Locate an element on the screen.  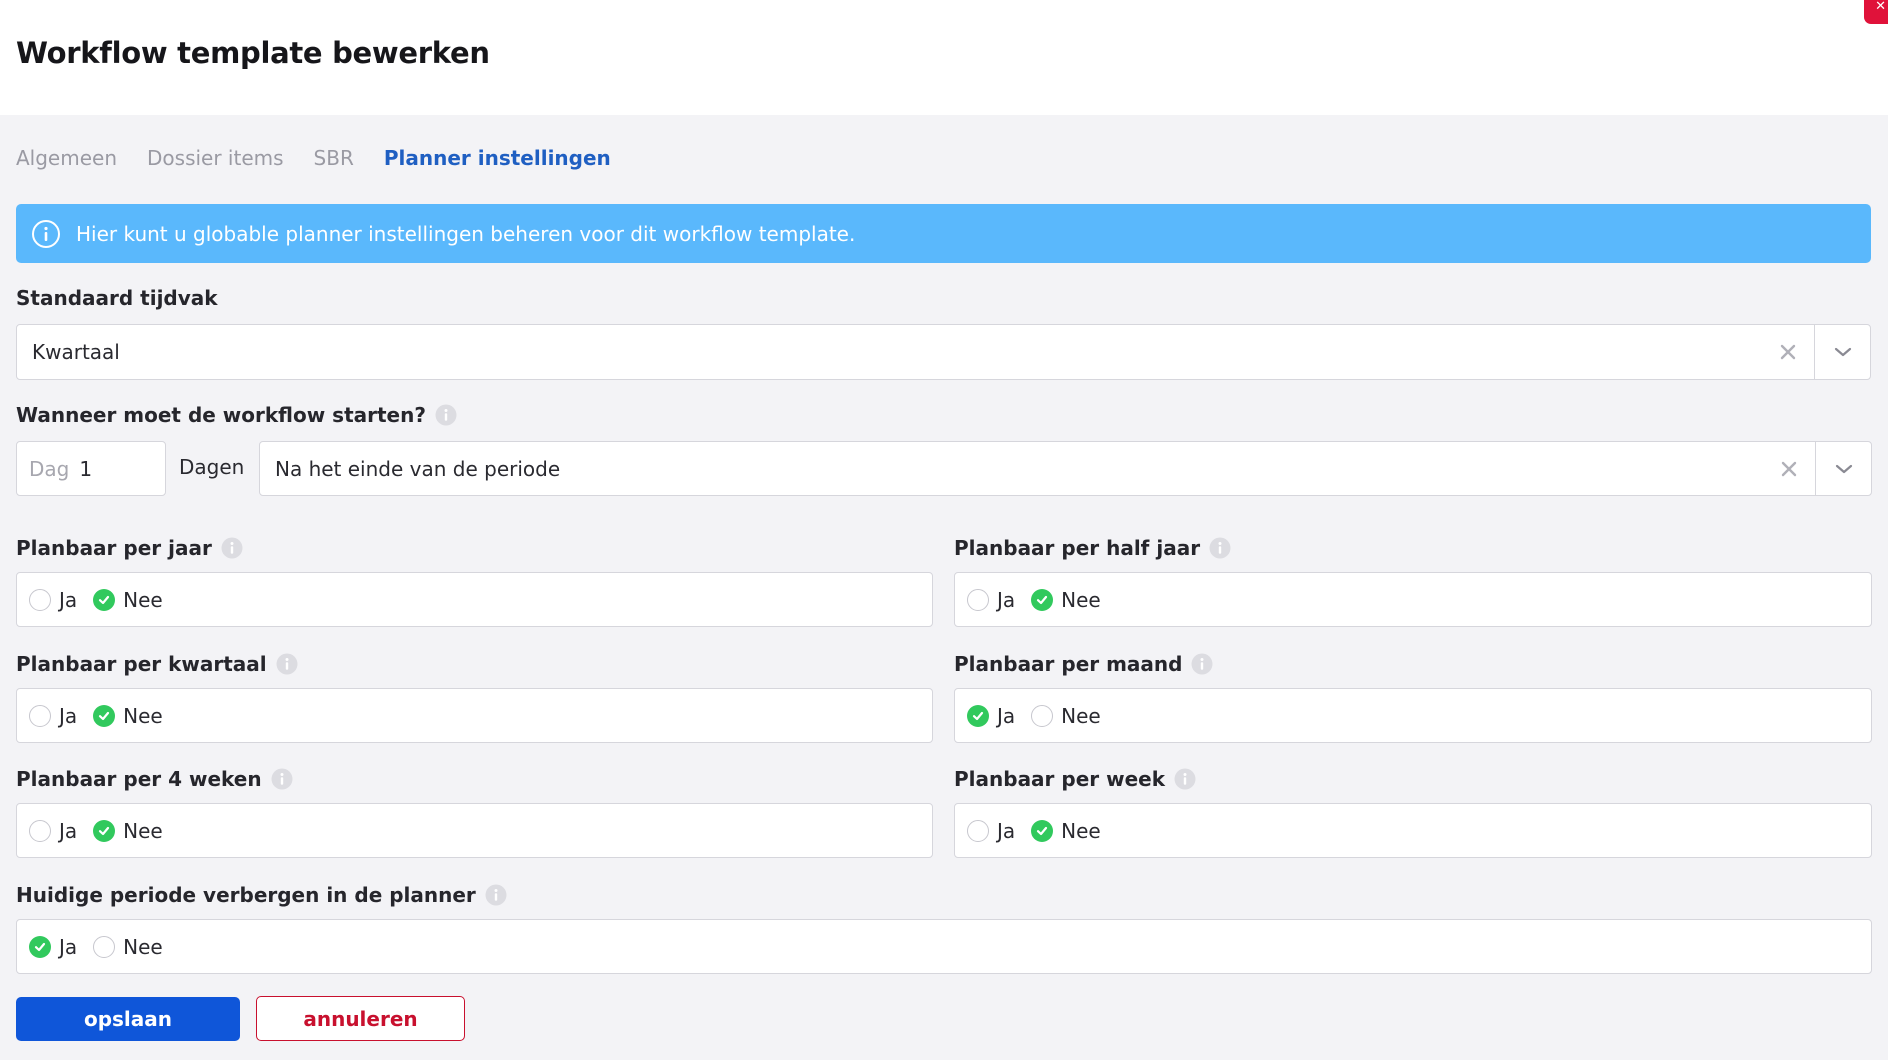
standaard-tijdvak-label: Standaard tijdvak is located at coordinates (117, 298).